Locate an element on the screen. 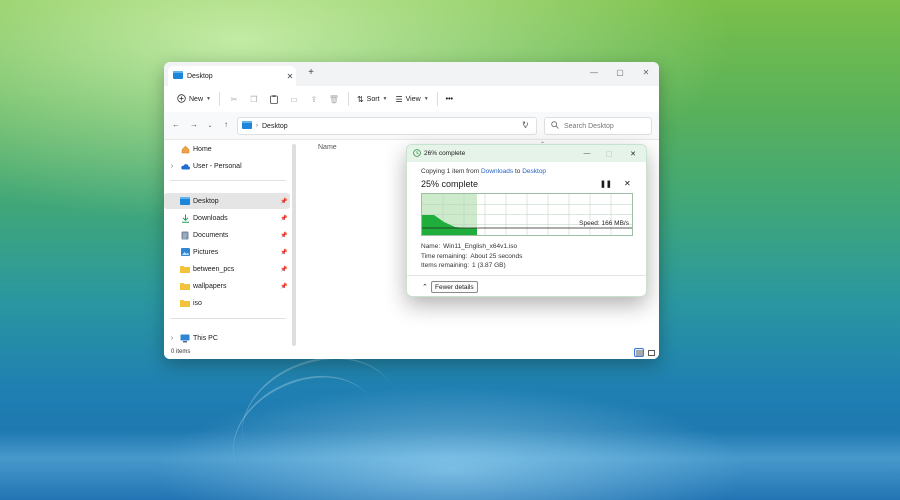 Image resolution: width=900 pixels, height=500 pixels. rename-icon: ▭ is located at coordinates (294, 99).